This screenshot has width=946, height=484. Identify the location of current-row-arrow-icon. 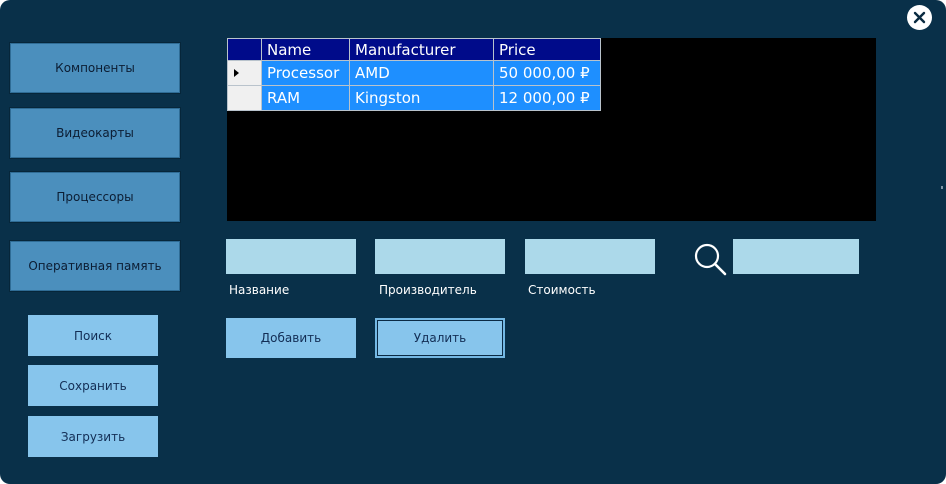
(236, 73).